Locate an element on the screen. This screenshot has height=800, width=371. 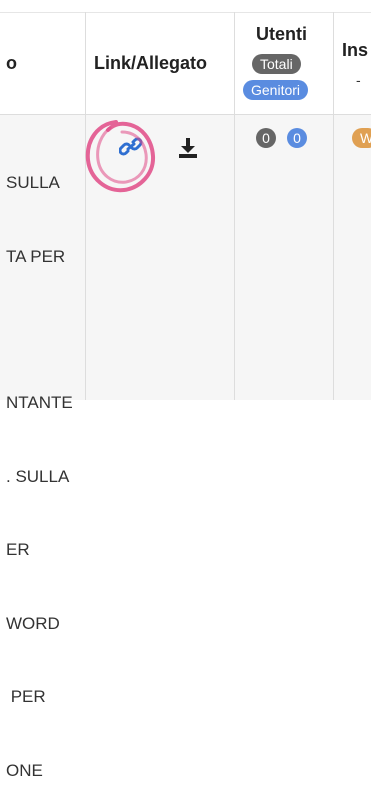
row-text-line: SULLA is located at coordinates (33, 182).